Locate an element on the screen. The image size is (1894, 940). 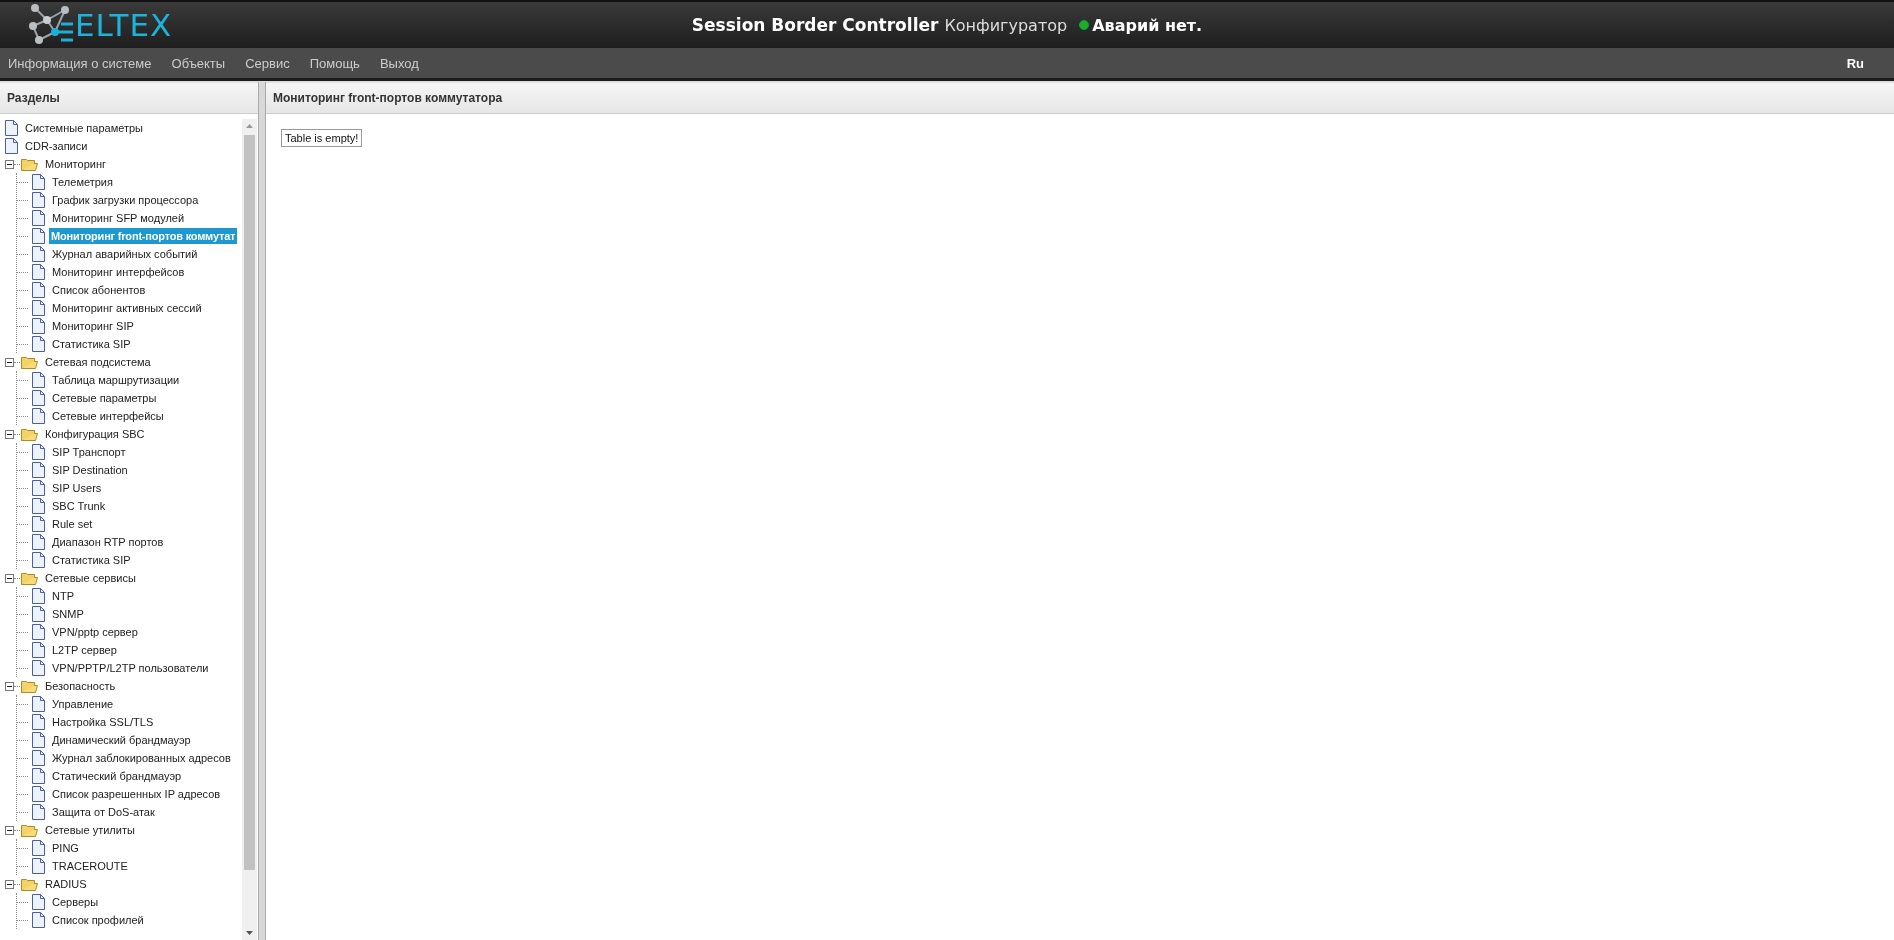
tree-item: Мониторинг активных сессий is located at coordinates (127, 308).